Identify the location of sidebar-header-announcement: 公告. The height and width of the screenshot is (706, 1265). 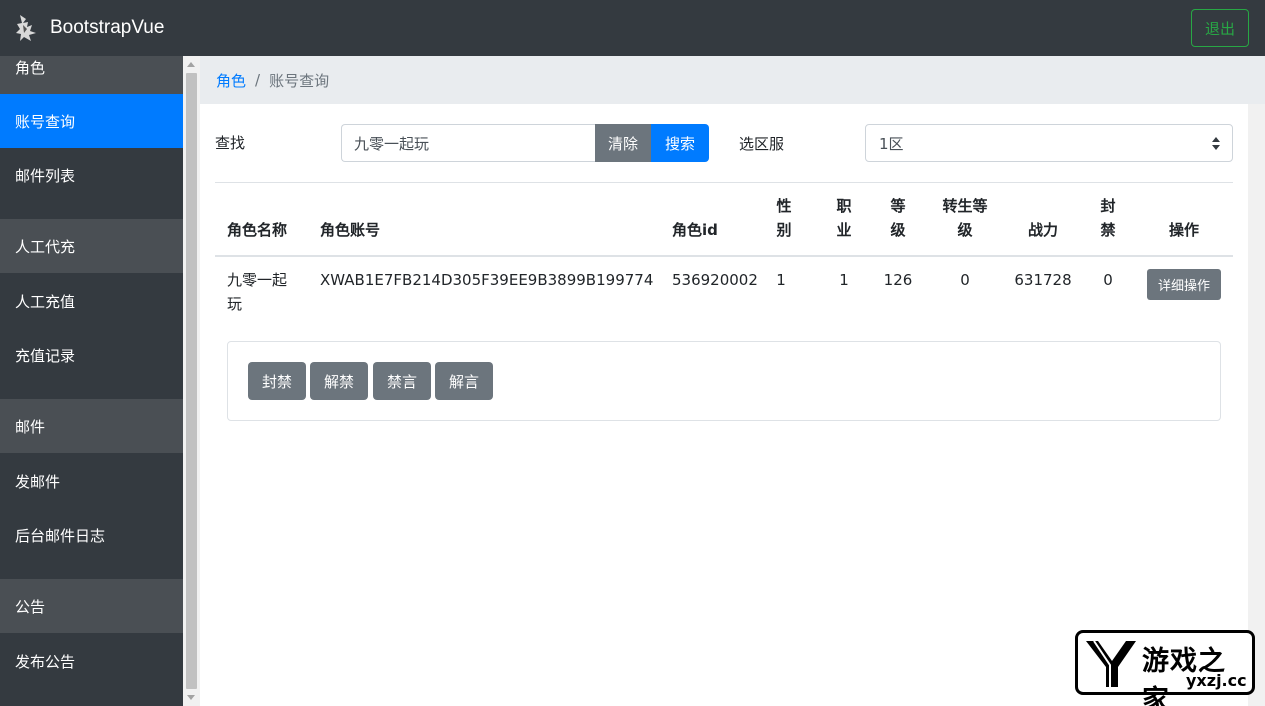
(91, 606).